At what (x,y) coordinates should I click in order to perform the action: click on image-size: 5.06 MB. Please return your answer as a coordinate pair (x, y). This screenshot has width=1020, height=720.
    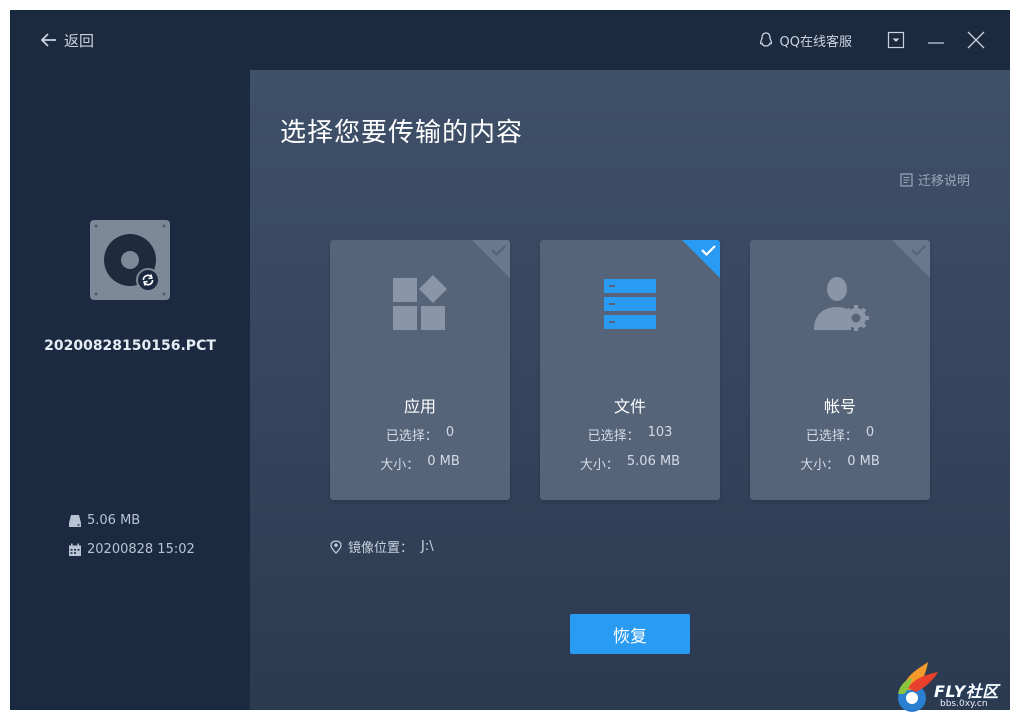
    Looking at the image, I should click on (114, 520).